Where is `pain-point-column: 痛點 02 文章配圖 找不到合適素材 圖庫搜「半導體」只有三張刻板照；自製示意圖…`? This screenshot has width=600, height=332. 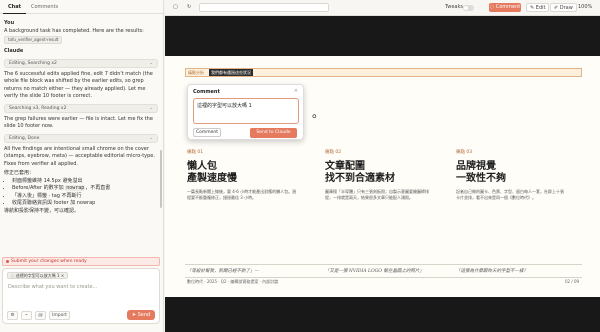 pain-point-column: 痛點 02 文章配圖 找不到合適素材 圖庫搜「半導體」只有三張刻板照；自製示意圖… is located at coordinates (380, 175).